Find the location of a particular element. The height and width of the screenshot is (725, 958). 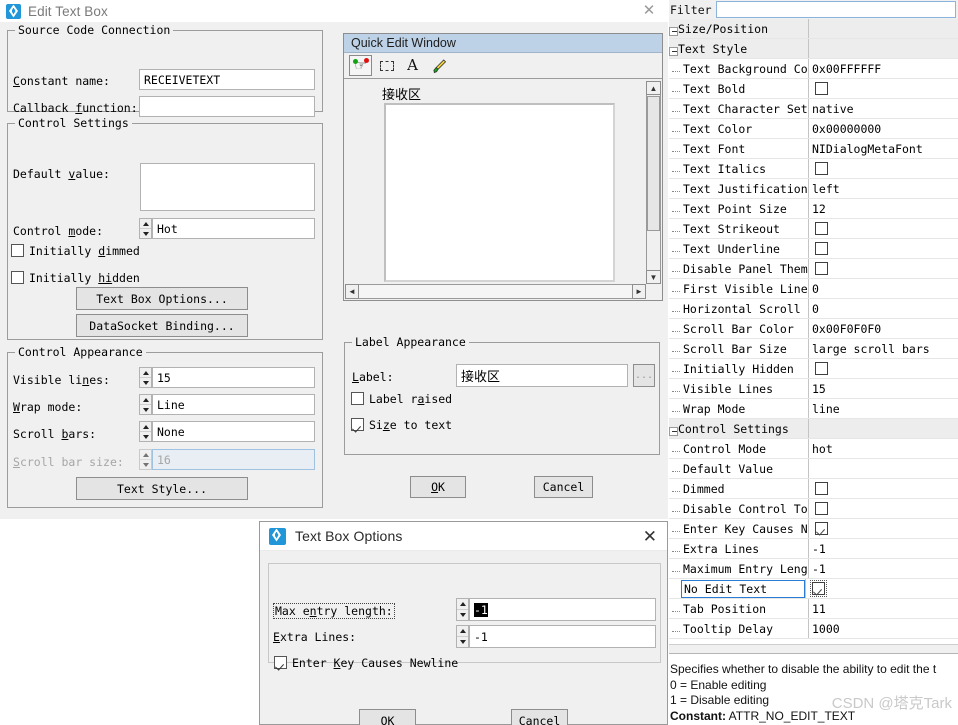

scroll-left-icon: ◄ is located at coordinates (352, 291).